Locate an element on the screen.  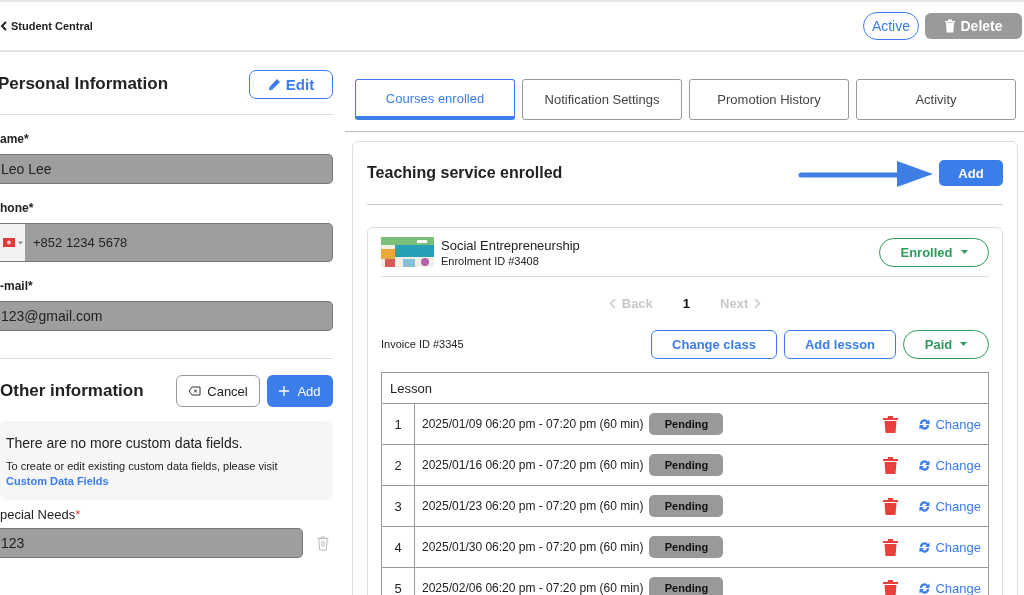
tab: Courses enrolled is located at coordinates (435, 99).